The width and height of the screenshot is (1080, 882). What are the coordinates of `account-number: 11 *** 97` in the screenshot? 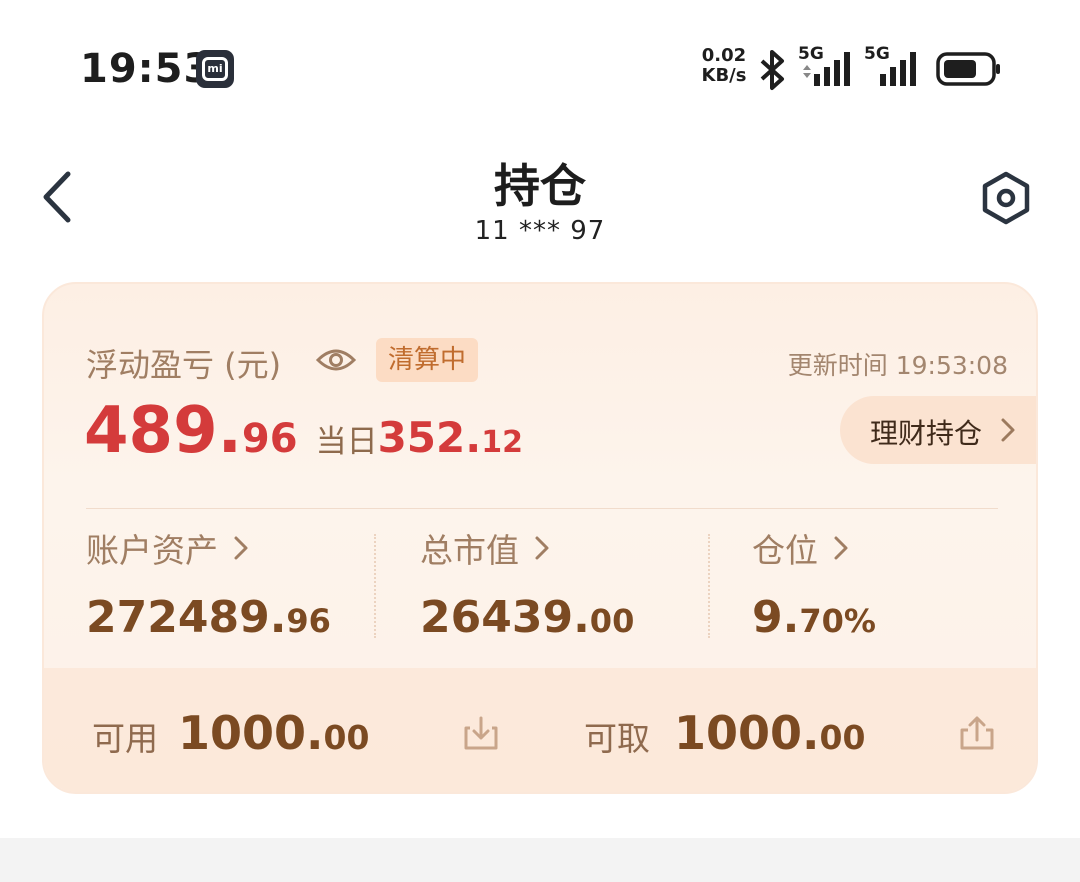 It's located at (540, 231).